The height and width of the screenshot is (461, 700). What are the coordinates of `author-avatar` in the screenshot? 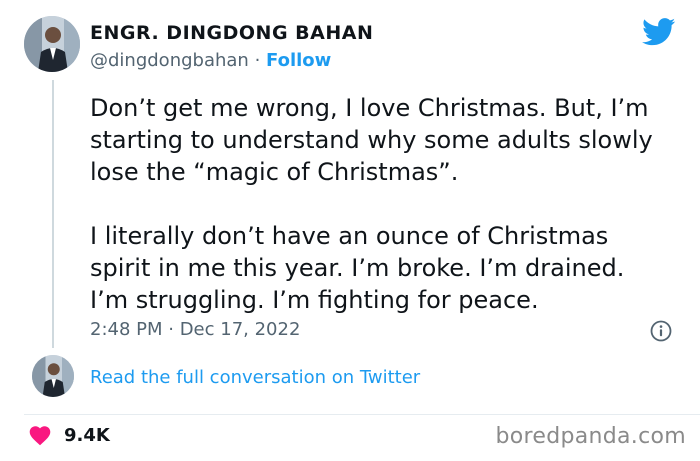 It's located at (52, 44).